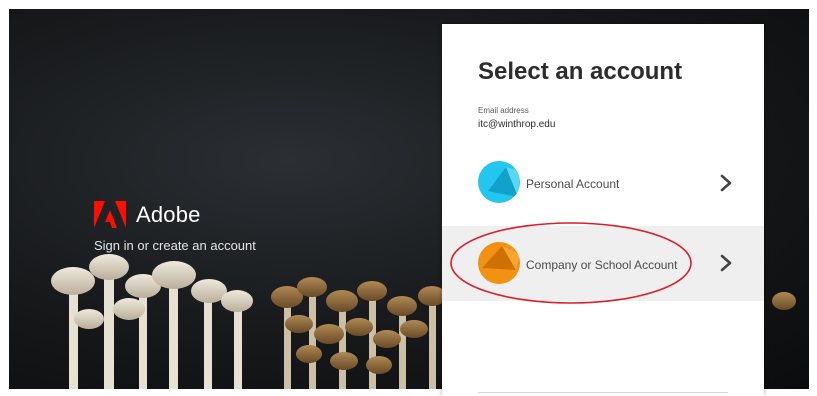 The width and height of the screenshot is (817, 396). What do you see at coordinates (517, 124) in the screenshot?
I see `email-value: itc@winthrop.edu` at bounding box center [517, 124].